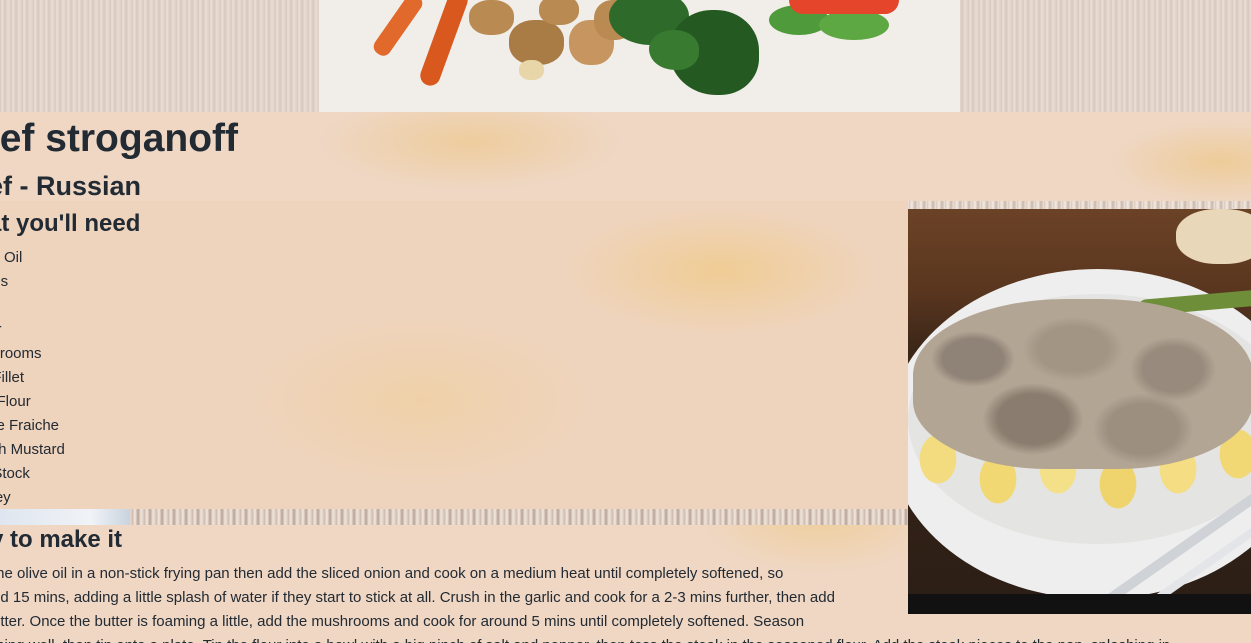  Describe the element at coordinates (30, 425) in the screenshot. I see `ingredient-item: me Fraiche` at that location.